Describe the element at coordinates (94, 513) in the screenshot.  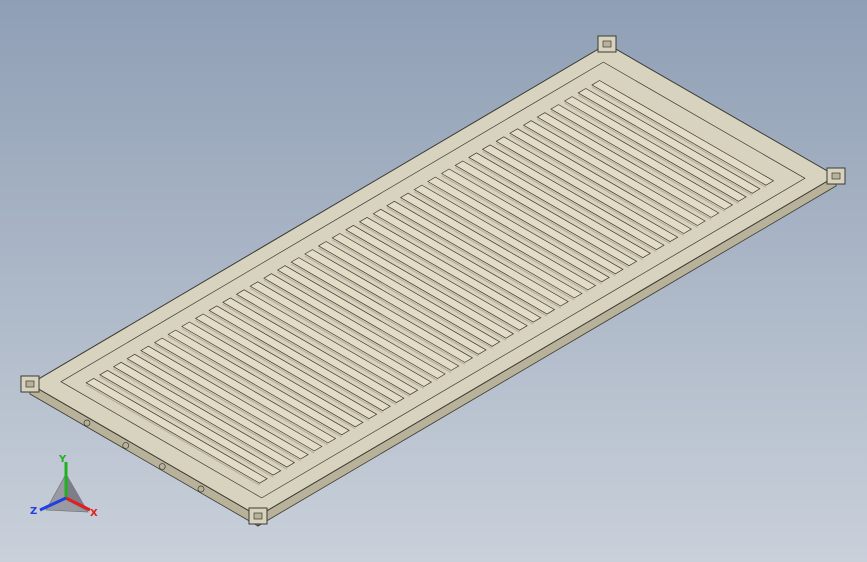
I see `triad-x-label: X` at that location.